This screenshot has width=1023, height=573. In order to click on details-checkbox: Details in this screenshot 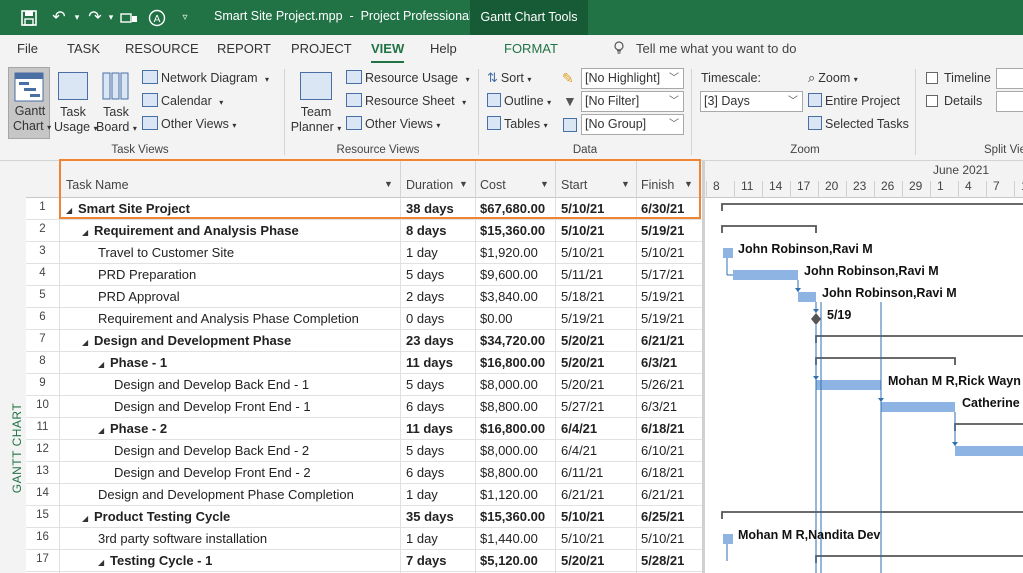, I will do `click(954, 101)`.